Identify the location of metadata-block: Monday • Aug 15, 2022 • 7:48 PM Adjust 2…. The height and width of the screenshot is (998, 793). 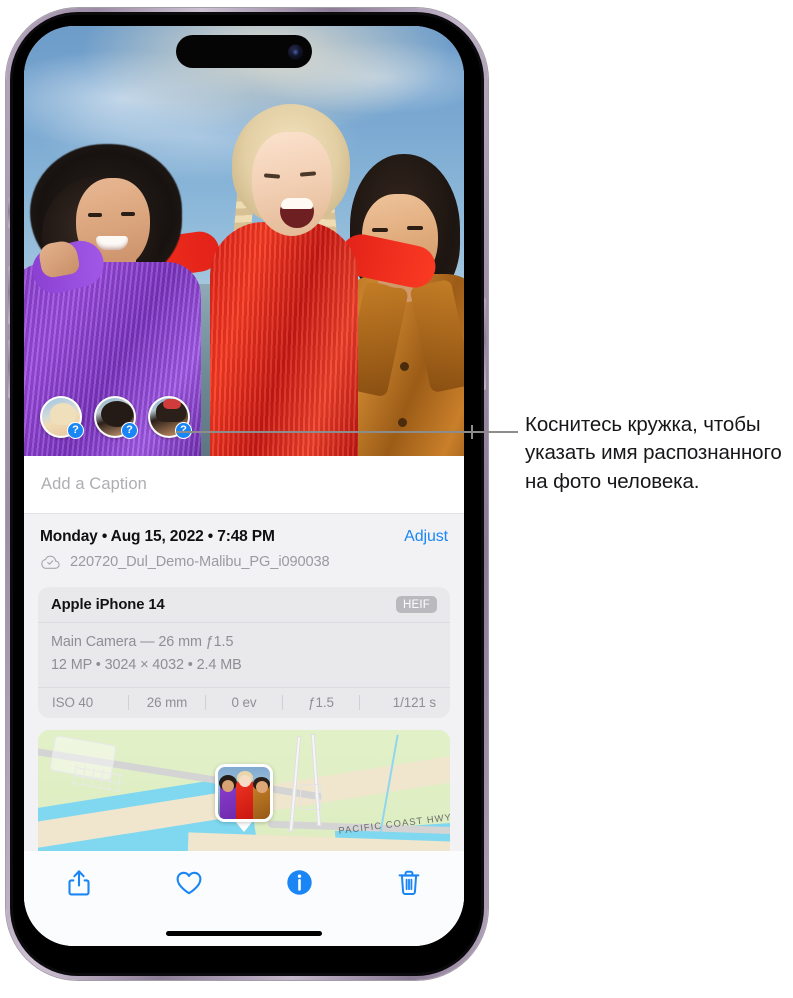
(244, 544).